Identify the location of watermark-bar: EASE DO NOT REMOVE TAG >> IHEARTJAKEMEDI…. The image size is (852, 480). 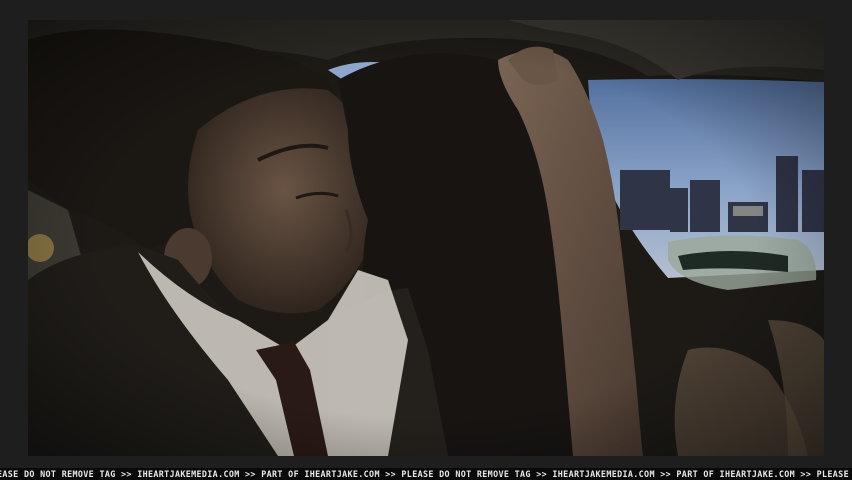
(426, 474).